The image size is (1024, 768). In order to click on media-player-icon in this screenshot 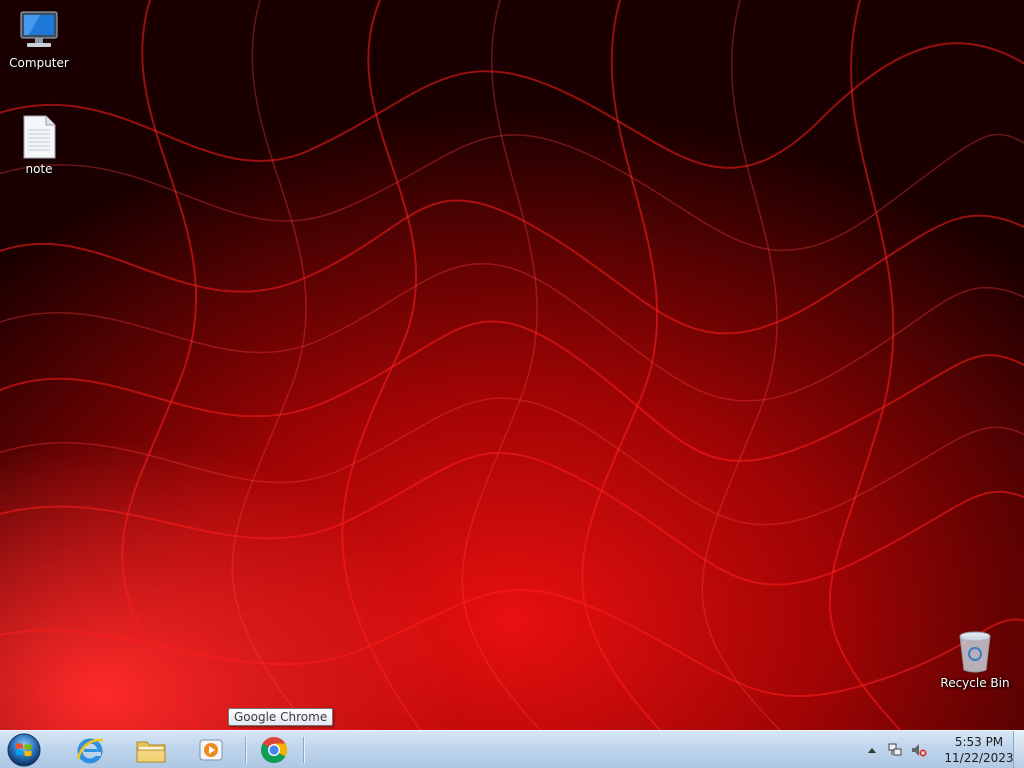, I will do `click(211, 750)`.